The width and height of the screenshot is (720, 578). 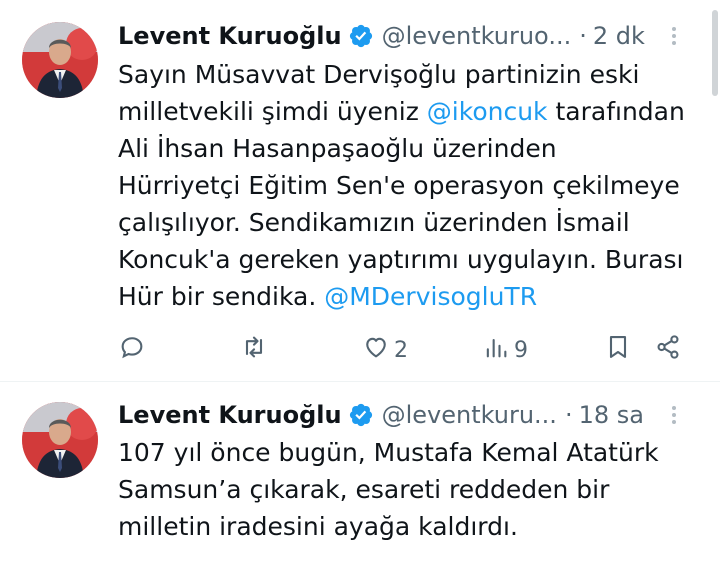 I want to click on views-button: 9, so click(x=505, y=350).